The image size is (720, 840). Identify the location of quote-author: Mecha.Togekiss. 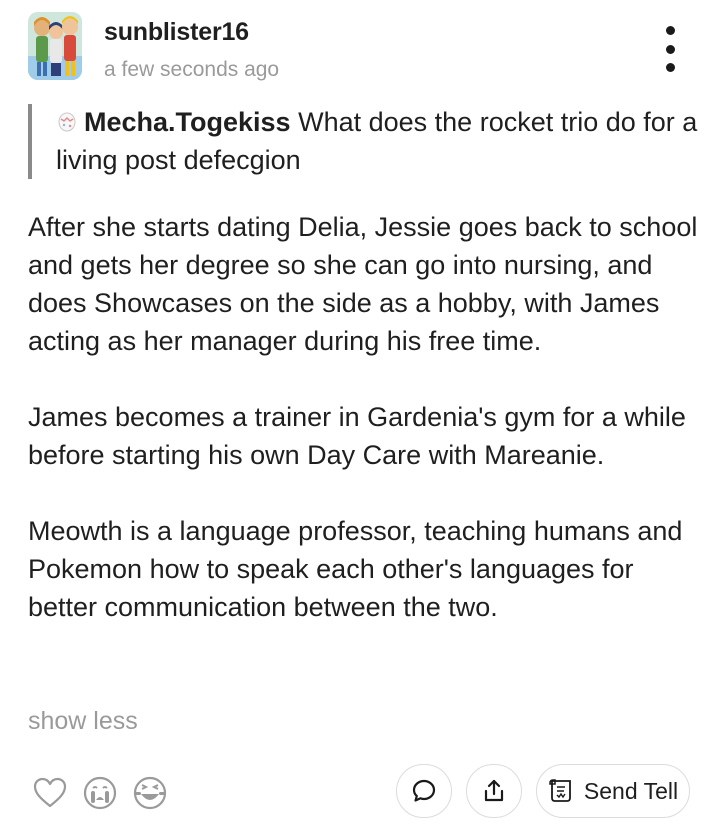
(187, 122).